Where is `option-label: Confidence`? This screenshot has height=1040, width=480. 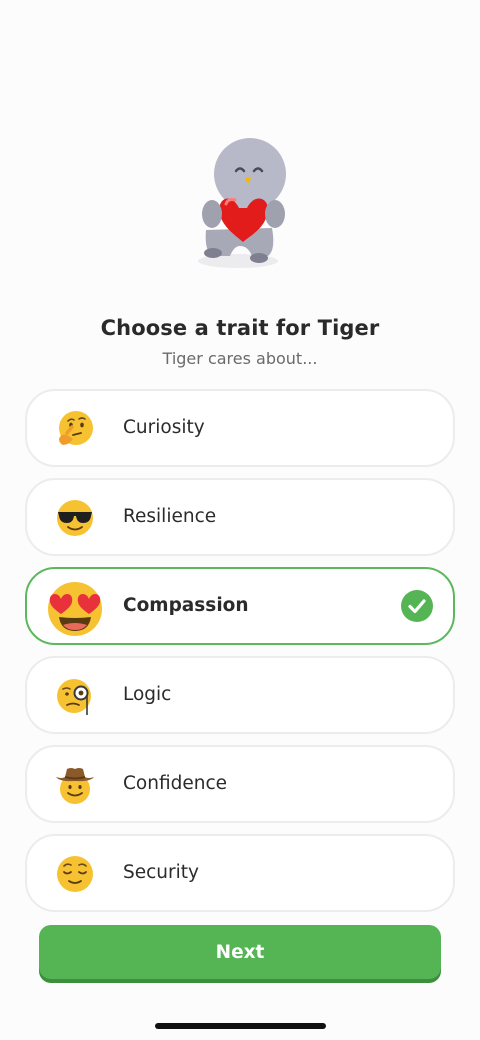 option-label: Confidence is located at coordinates (175, 783).